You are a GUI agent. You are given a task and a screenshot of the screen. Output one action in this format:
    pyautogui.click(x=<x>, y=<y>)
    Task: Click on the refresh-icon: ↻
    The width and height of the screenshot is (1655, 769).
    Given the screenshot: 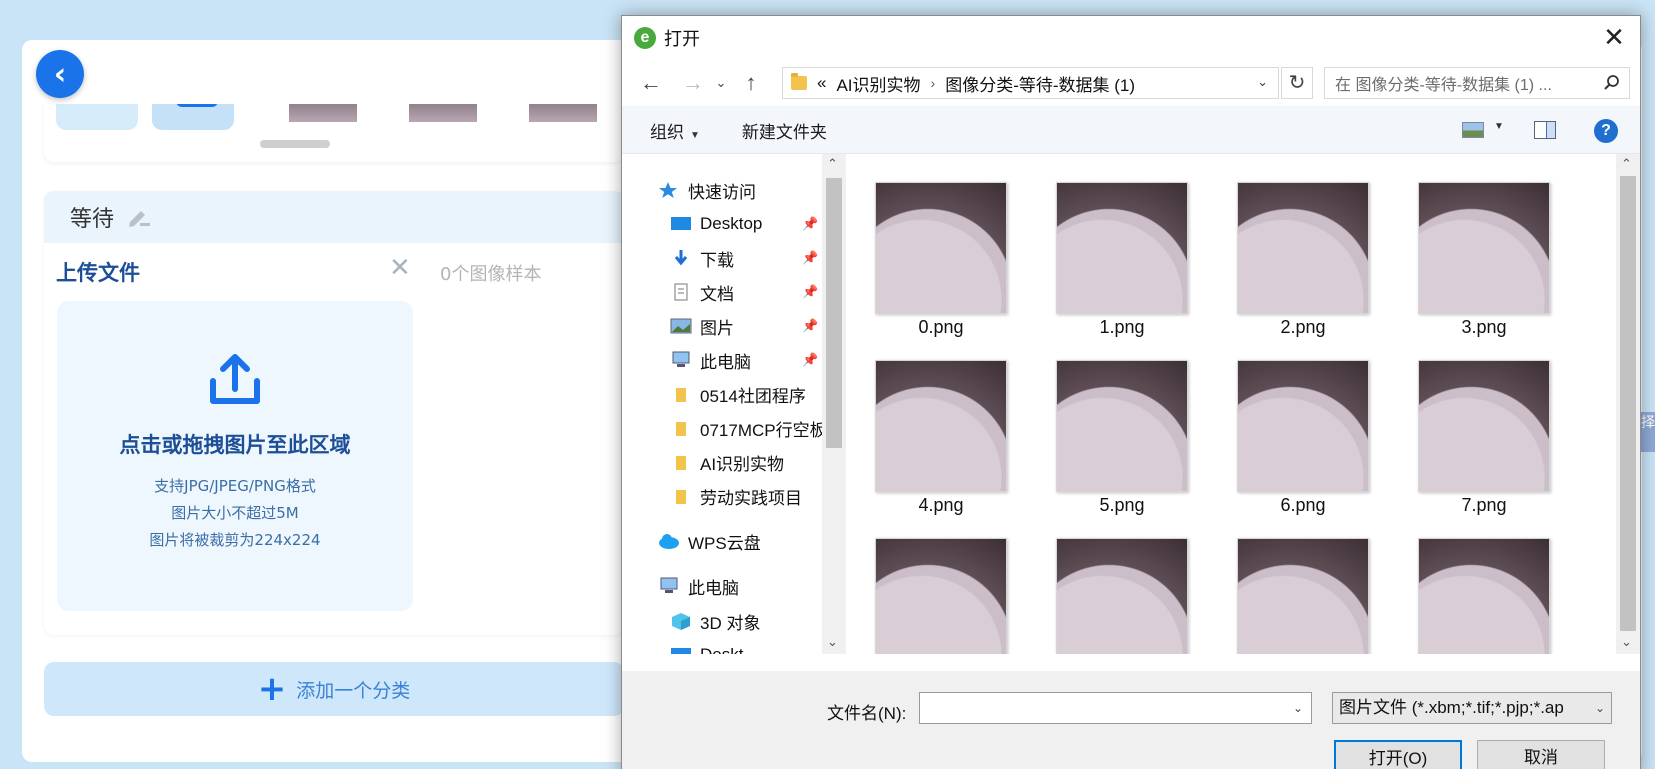 What is the action you would take?
    pyautogui.click(x=1297, y=83)
    